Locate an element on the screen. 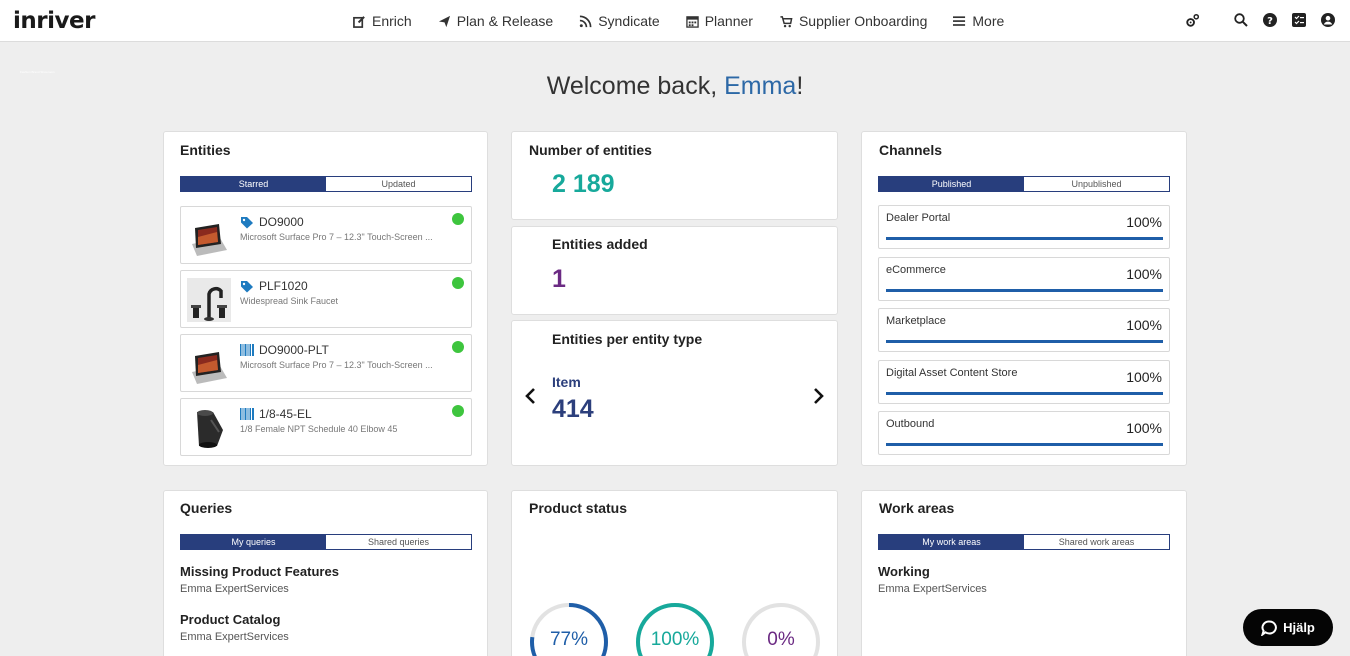  search-icon is located at coordinates (1241, 20).